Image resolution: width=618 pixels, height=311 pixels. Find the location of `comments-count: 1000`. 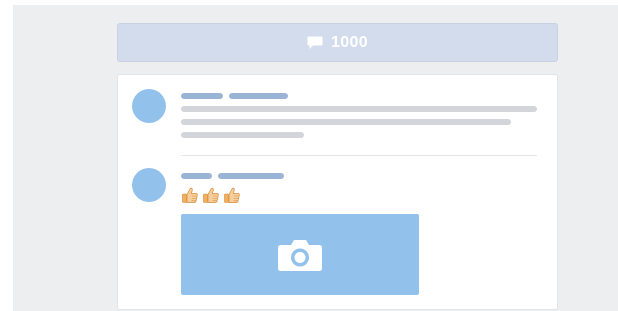

comments-count: 1000 is located at coordinates (349, 42).